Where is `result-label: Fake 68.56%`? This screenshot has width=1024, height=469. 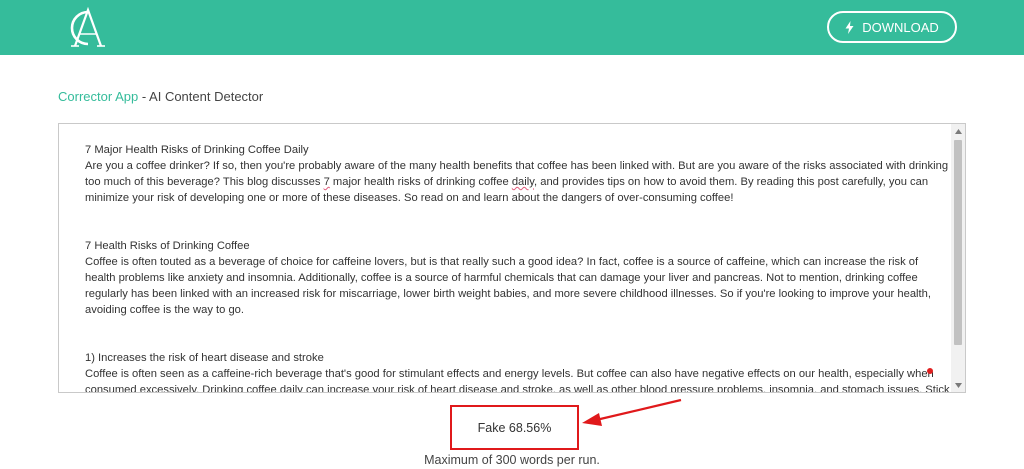 result-label: Fake 68.56% is located at coordinates (514, 427).